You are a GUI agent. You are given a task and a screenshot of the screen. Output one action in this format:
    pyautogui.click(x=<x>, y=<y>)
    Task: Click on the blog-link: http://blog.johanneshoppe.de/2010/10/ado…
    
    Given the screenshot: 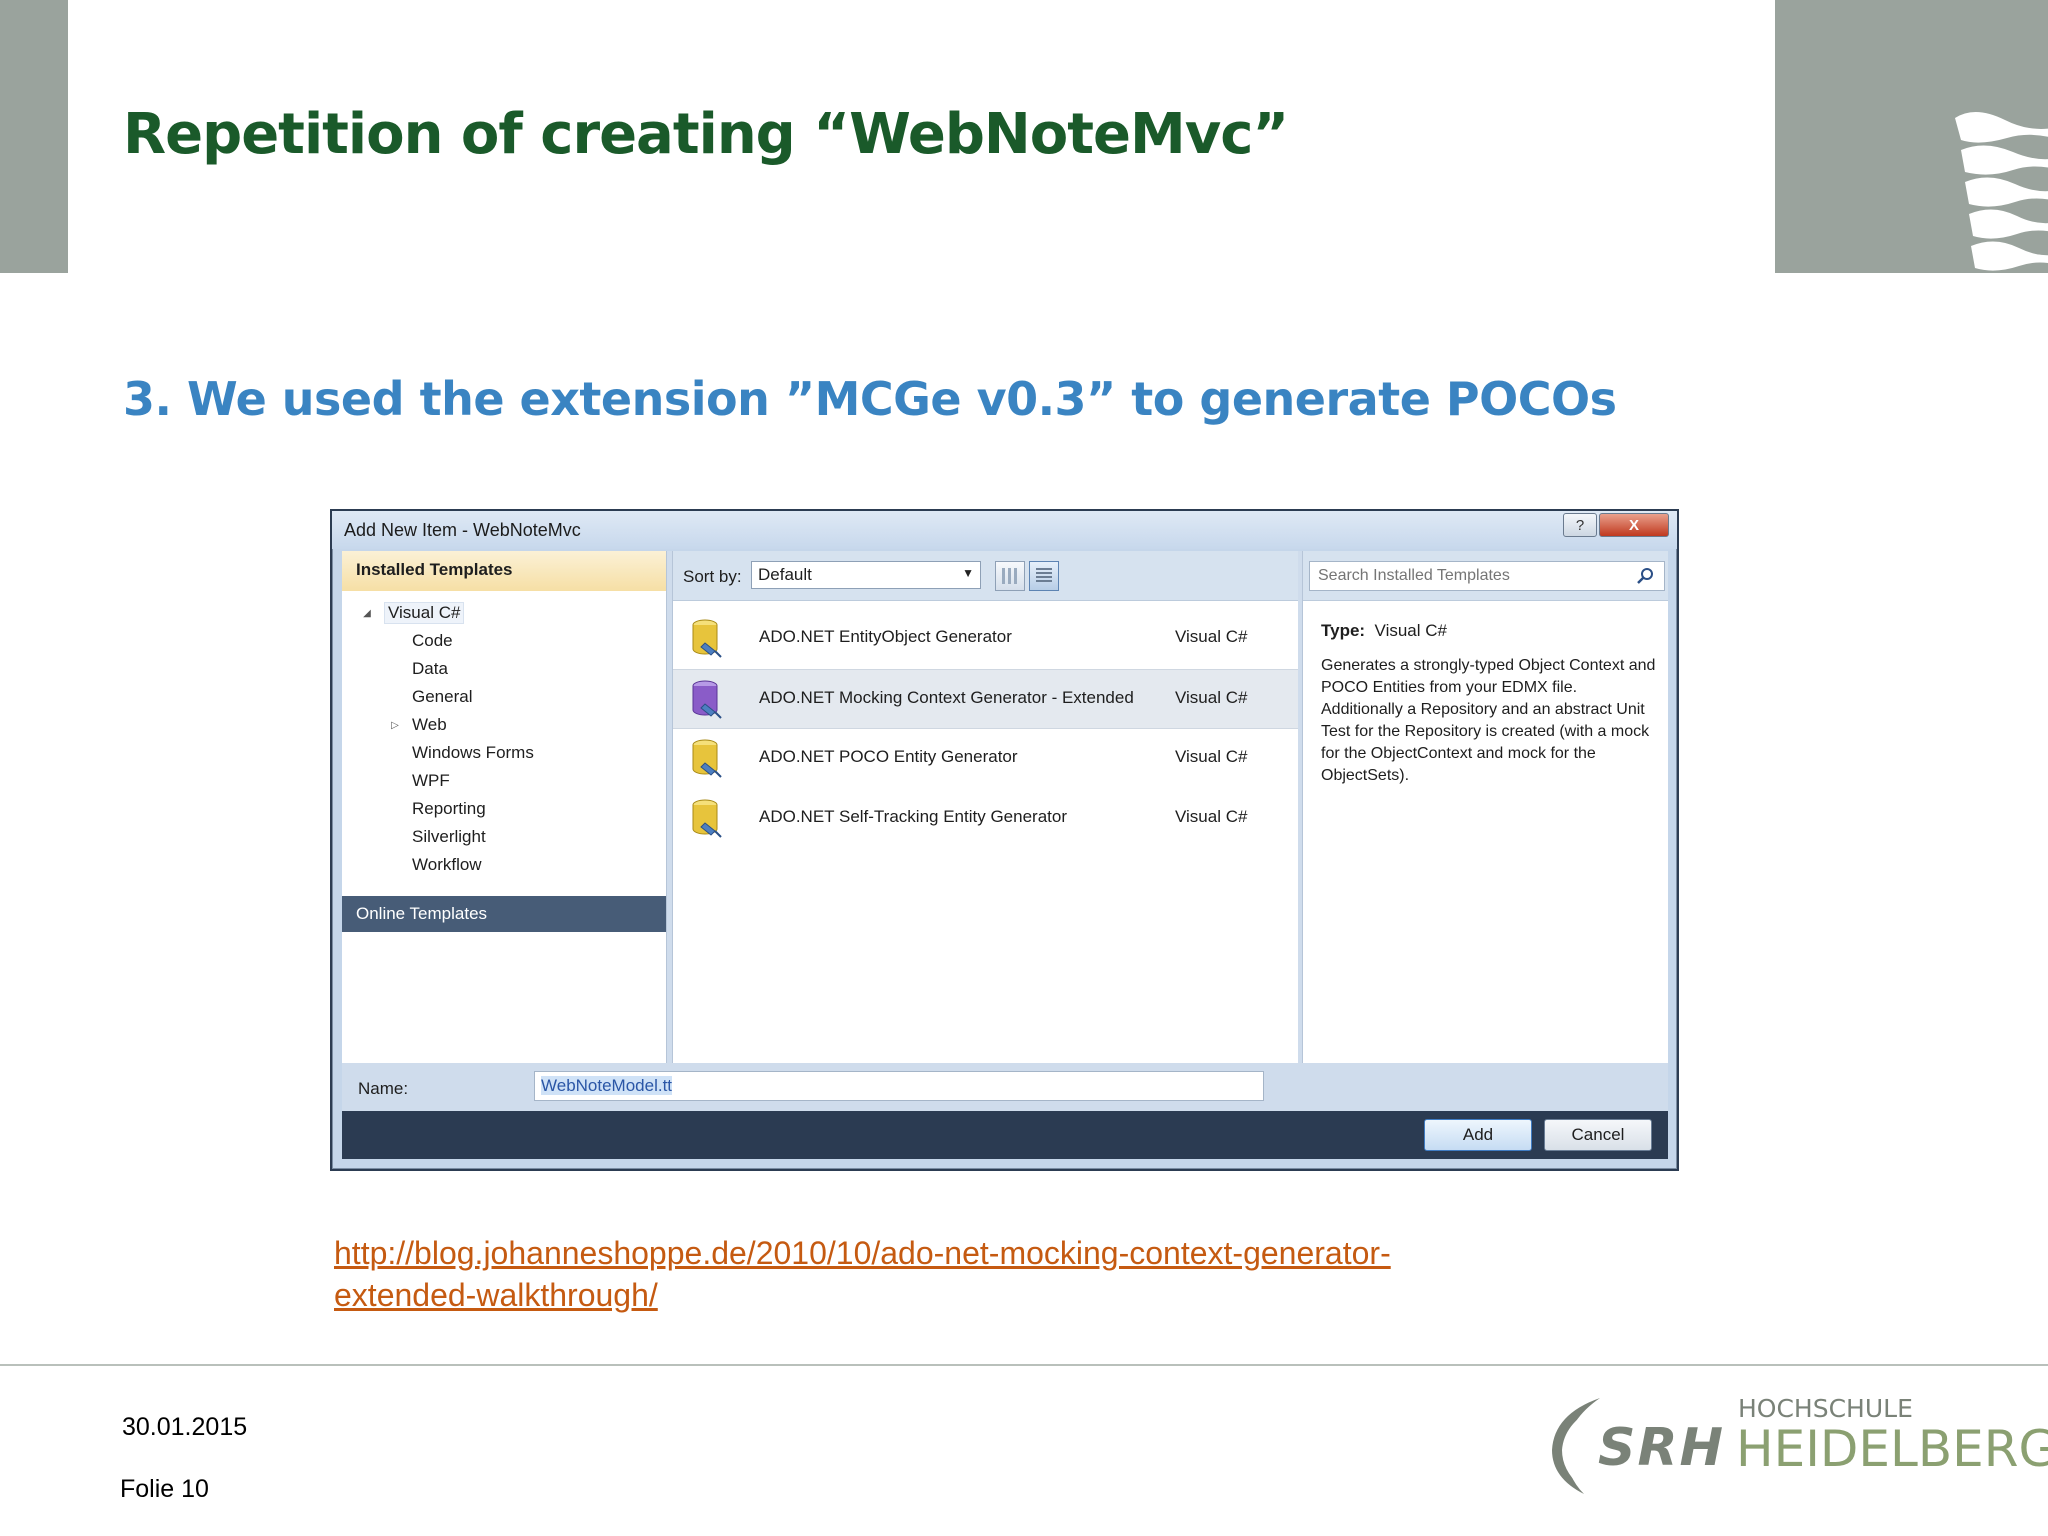 What is the action you would take?
    pyautogui.click(x=984, y=1274)
    